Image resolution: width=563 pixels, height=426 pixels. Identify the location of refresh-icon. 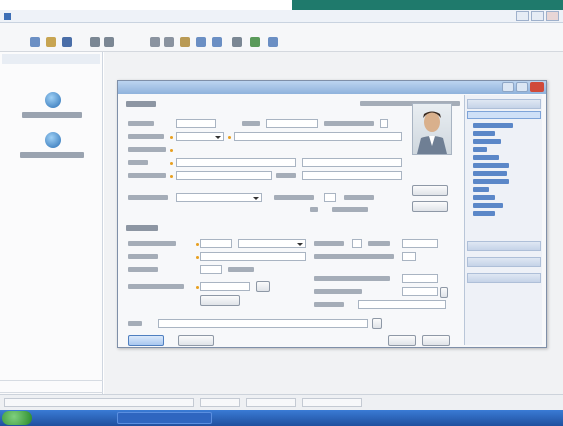
(255, 42).